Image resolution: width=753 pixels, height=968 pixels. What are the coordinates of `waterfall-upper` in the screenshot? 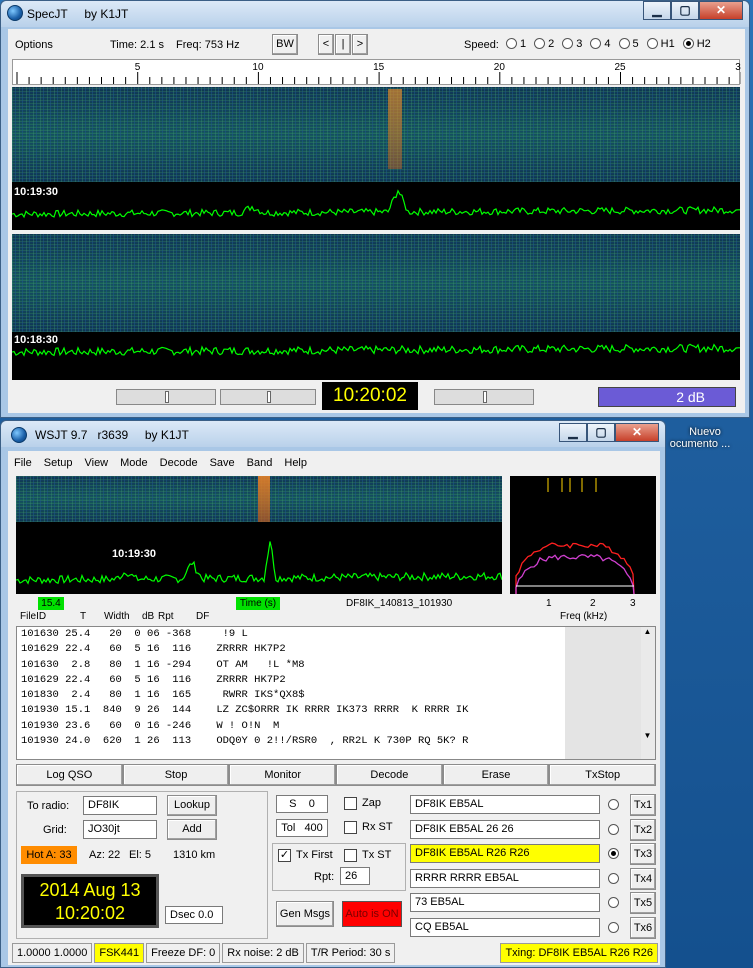 It's located at (376, 134).